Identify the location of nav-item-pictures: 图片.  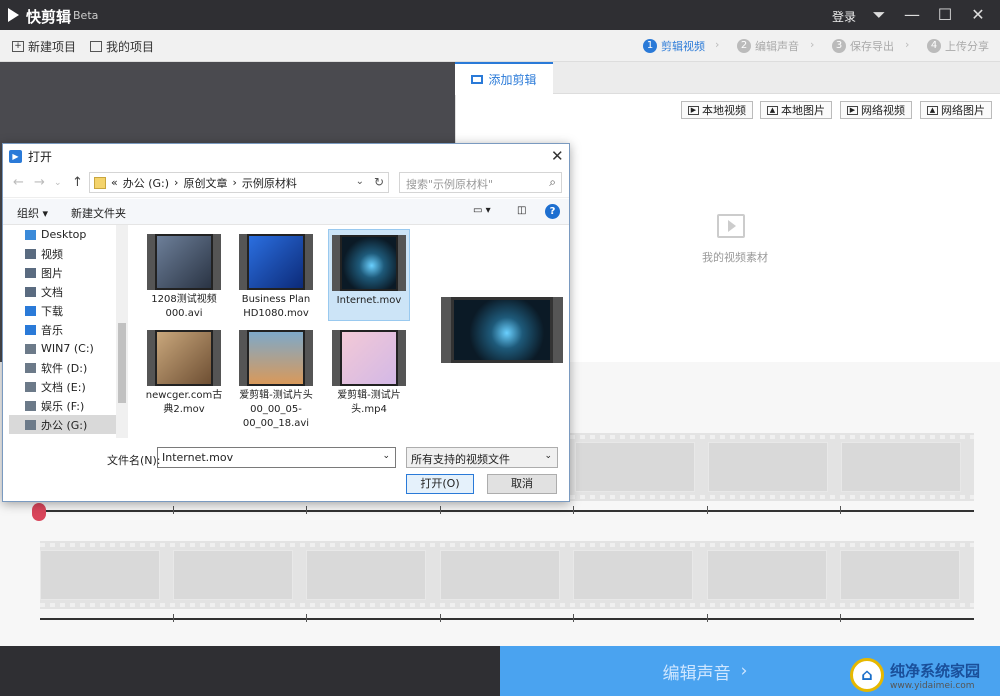
(64, 272).